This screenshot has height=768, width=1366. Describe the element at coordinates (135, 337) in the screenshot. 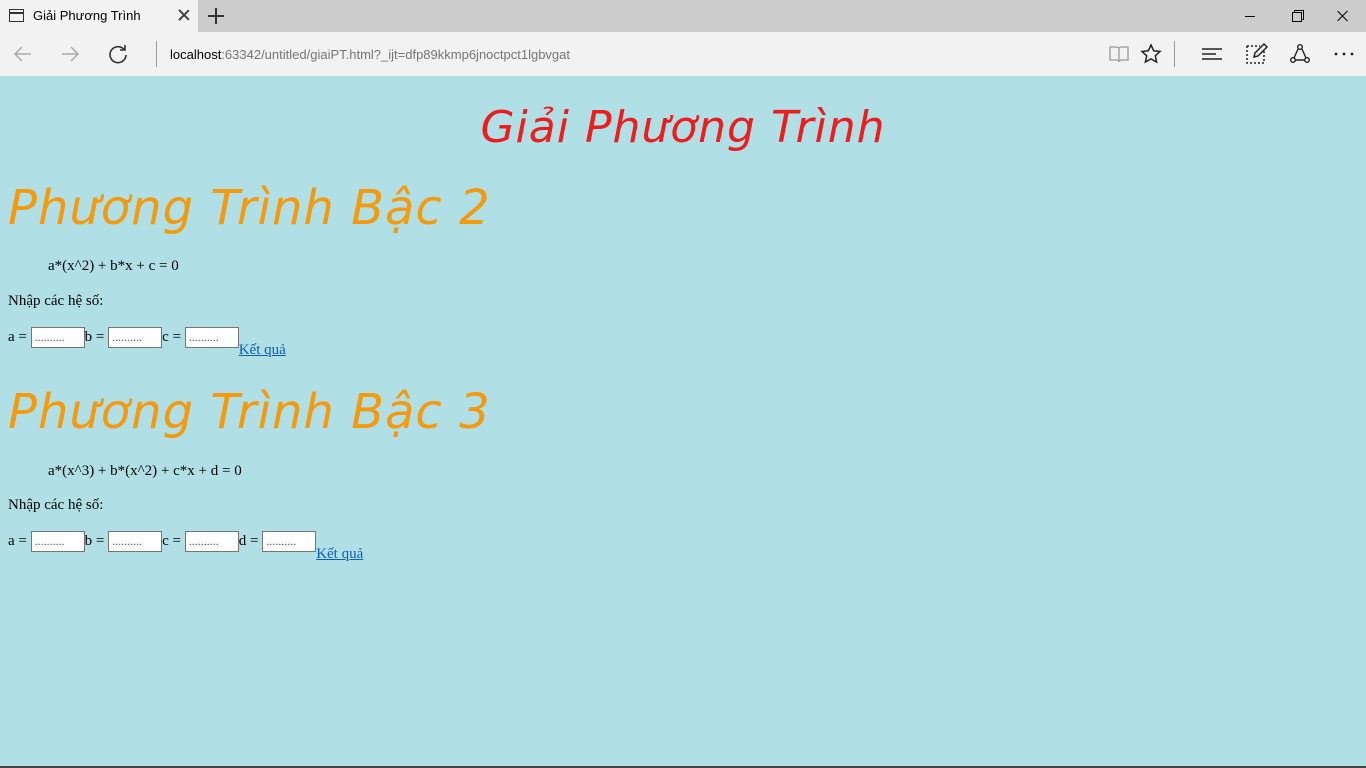

I see `quadratic-b-input` at that location.